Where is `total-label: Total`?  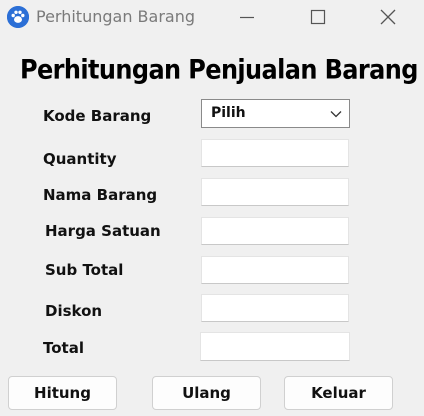 total-label: Total is located at coordinates (63, 348).